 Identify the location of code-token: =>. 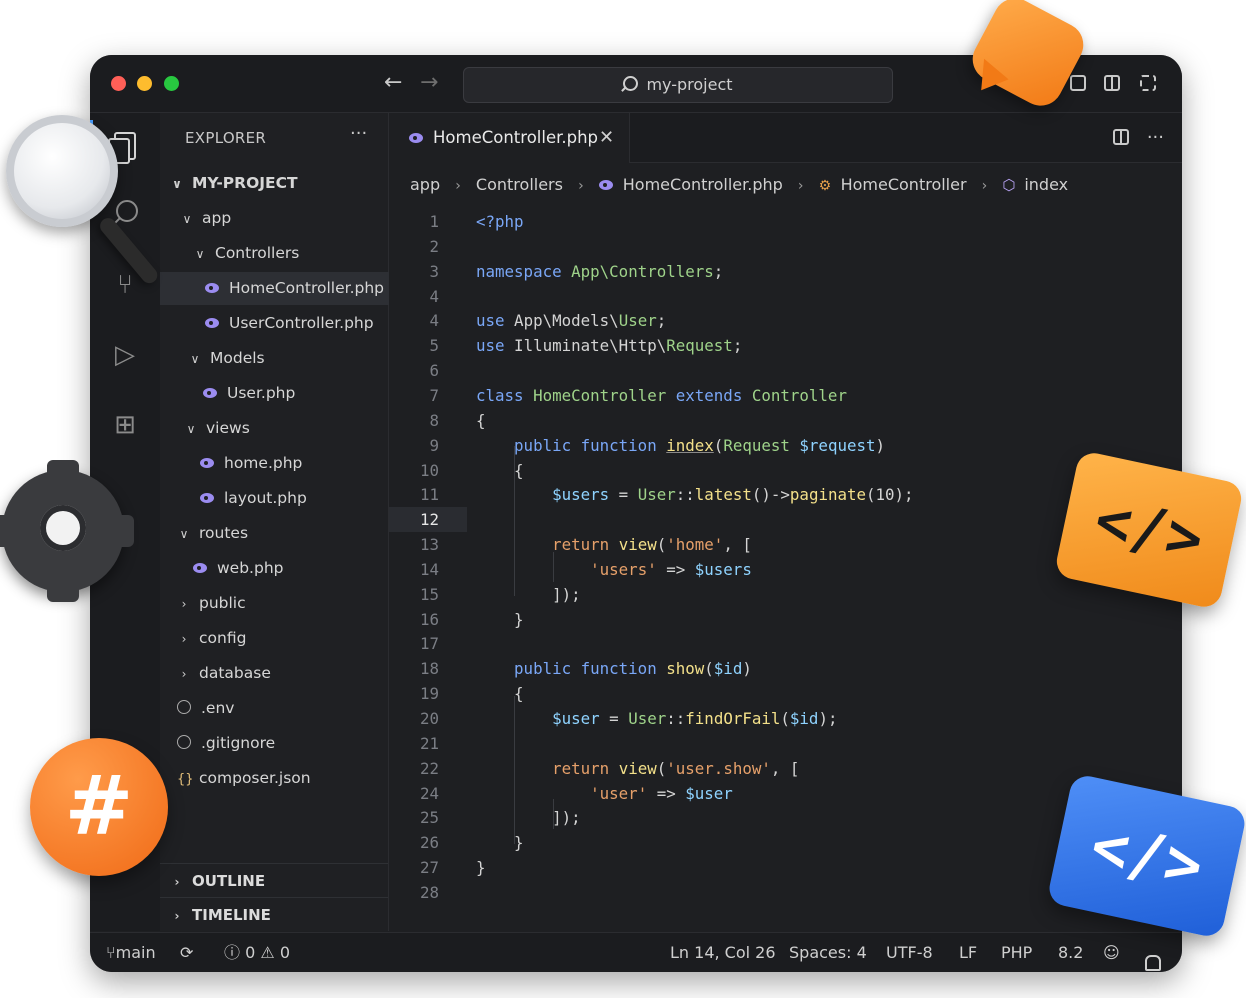
(675, 569).